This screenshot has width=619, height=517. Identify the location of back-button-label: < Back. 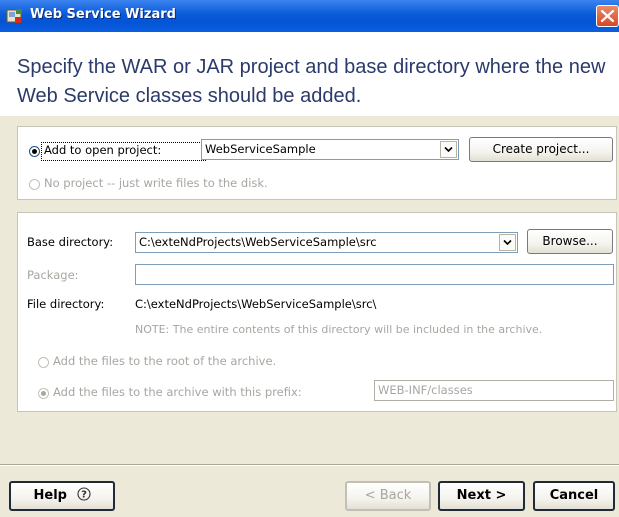
(388, 495).